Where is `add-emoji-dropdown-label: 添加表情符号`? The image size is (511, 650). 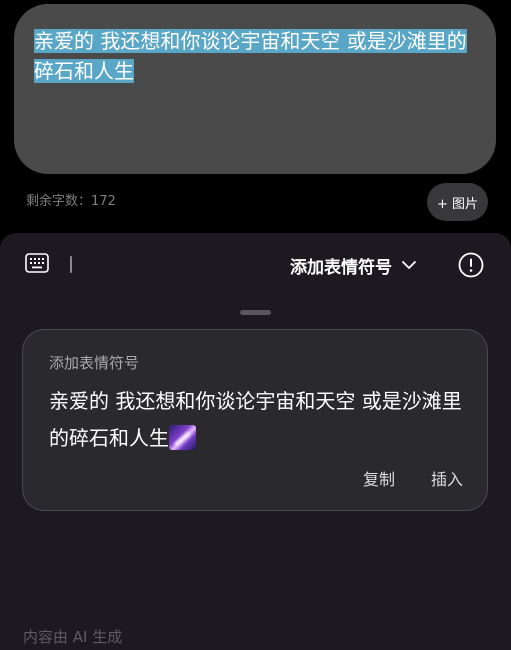
add-emoji-dropdown-label: 添加表情符号 is located at coordinates (341, 267).